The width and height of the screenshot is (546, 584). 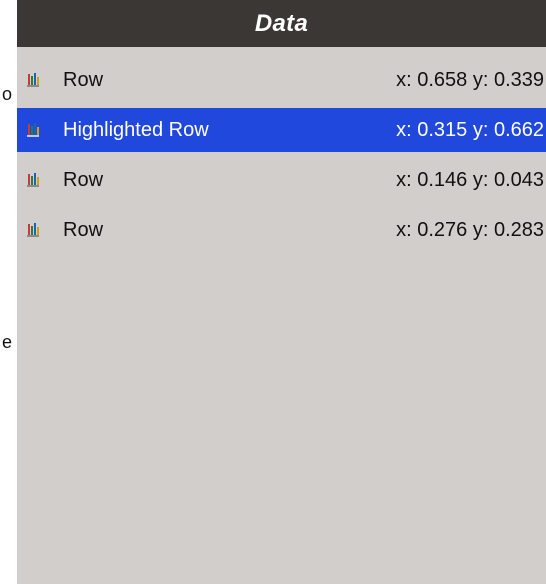 I want to click on row-label: Highlighted Row, so click(x=136, y=129).